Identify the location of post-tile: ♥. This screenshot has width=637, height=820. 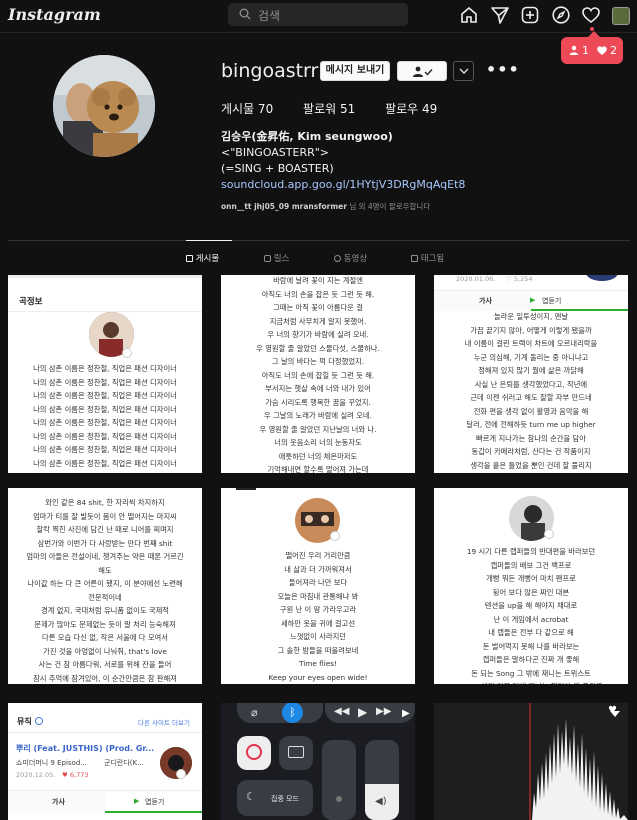
(531, 761).